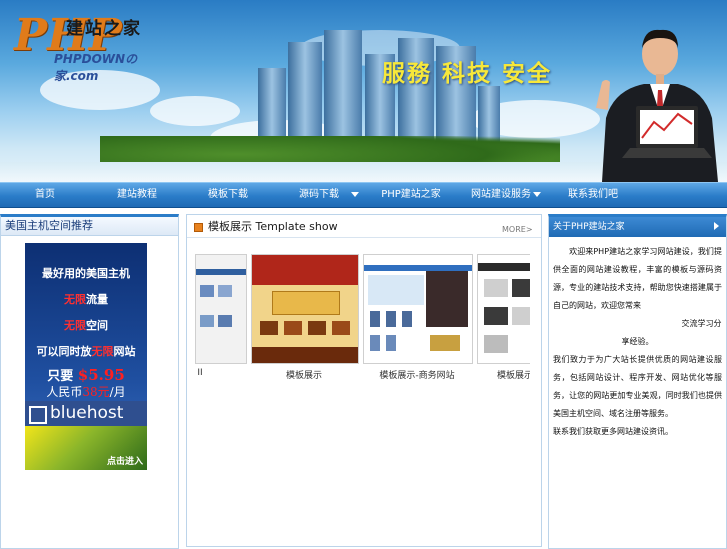 The width and height of the screenshot is (727, 549). Describe the element at coordinates (96, 67) in the screenshot. I see `logo-domain: PHPDOWNの家.com` at that location.